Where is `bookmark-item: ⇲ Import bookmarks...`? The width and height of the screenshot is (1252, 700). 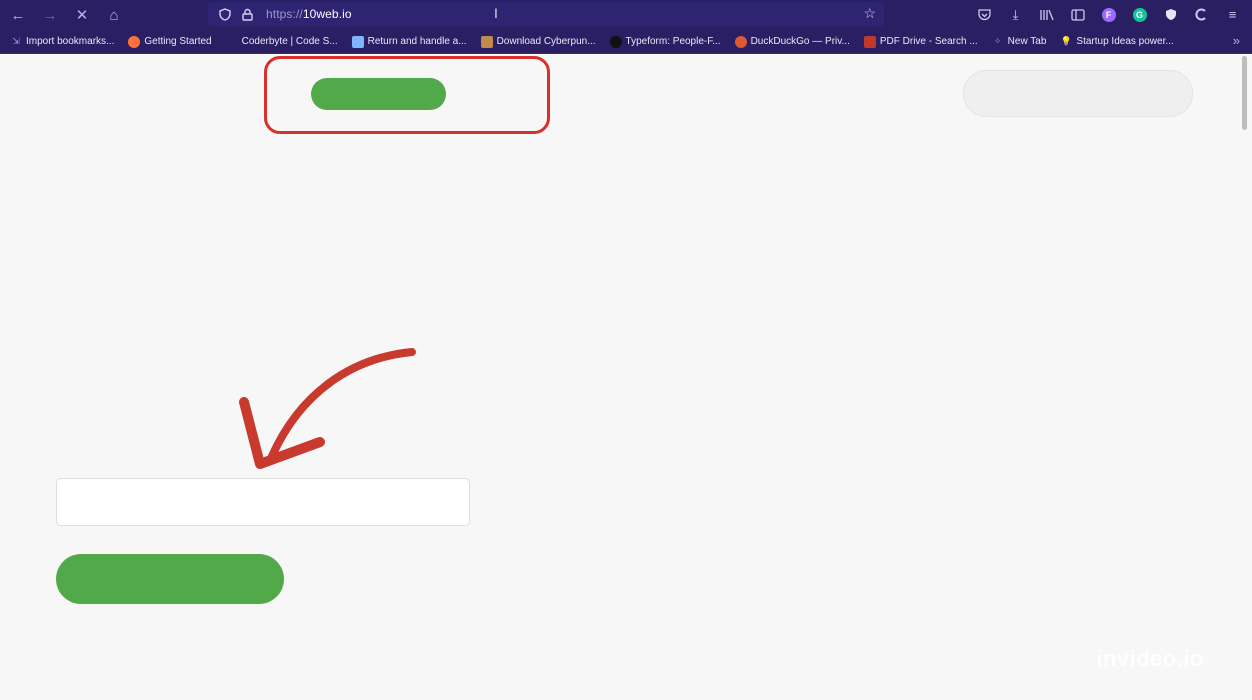
bookmark-item: ⇲ Import bookmarks... is located at coordinates (62, 42).